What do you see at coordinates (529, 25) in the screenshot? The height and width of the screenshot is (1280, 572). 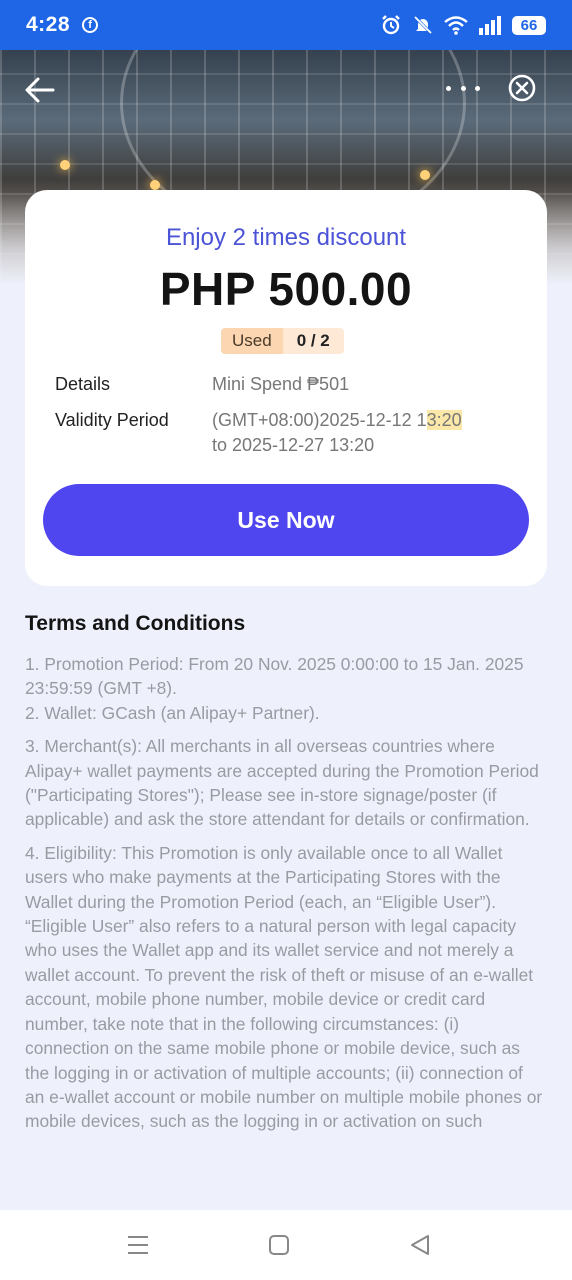 I see `battery-icon: 66` at bounding box center [529, 25].